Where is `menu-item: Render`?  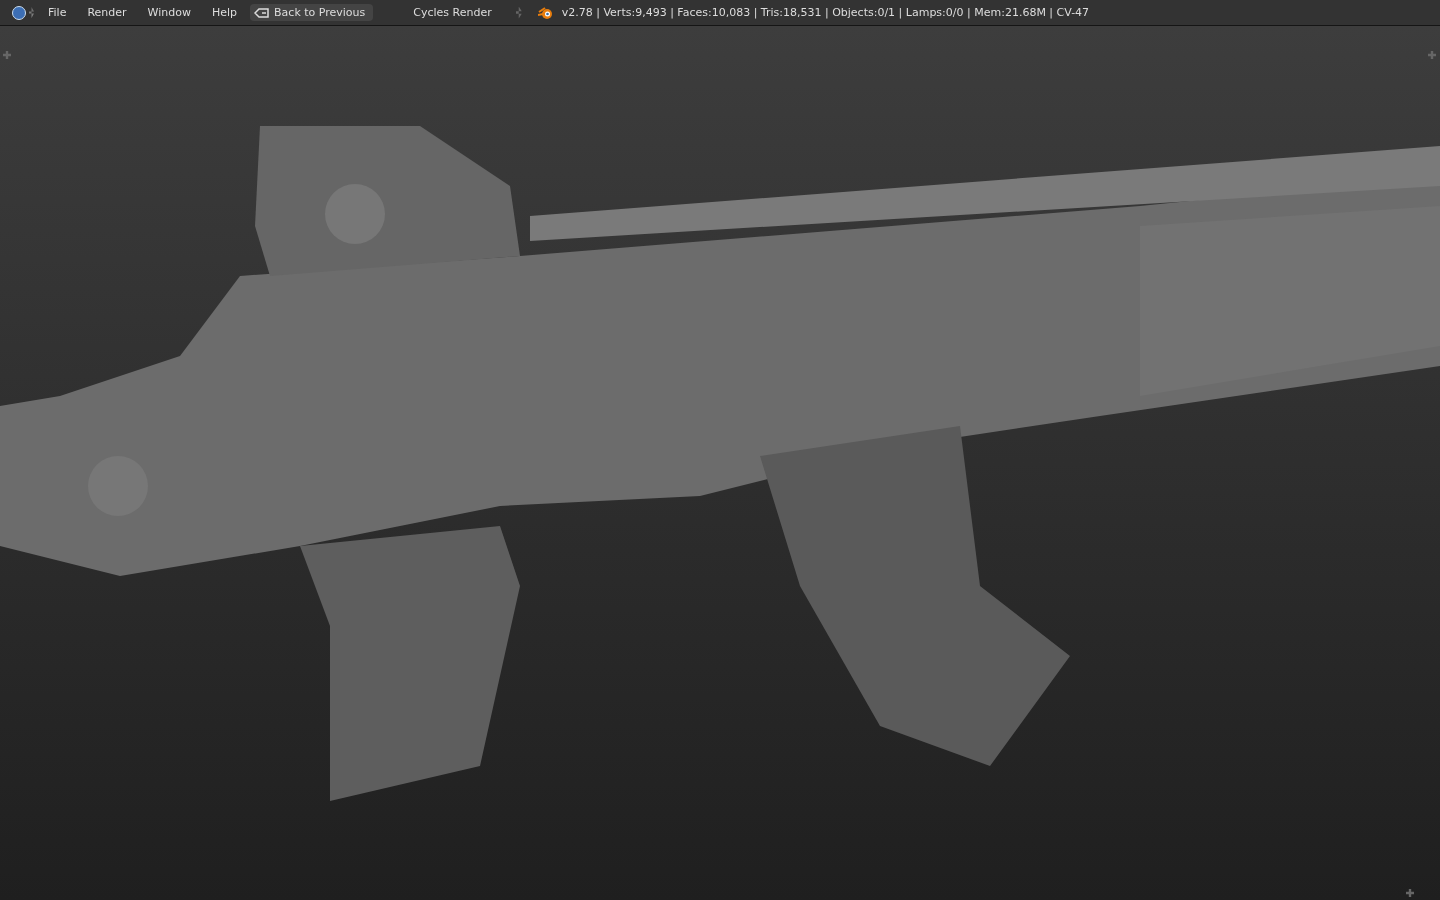 menu-item: Render is located at coordinates (107, 12).